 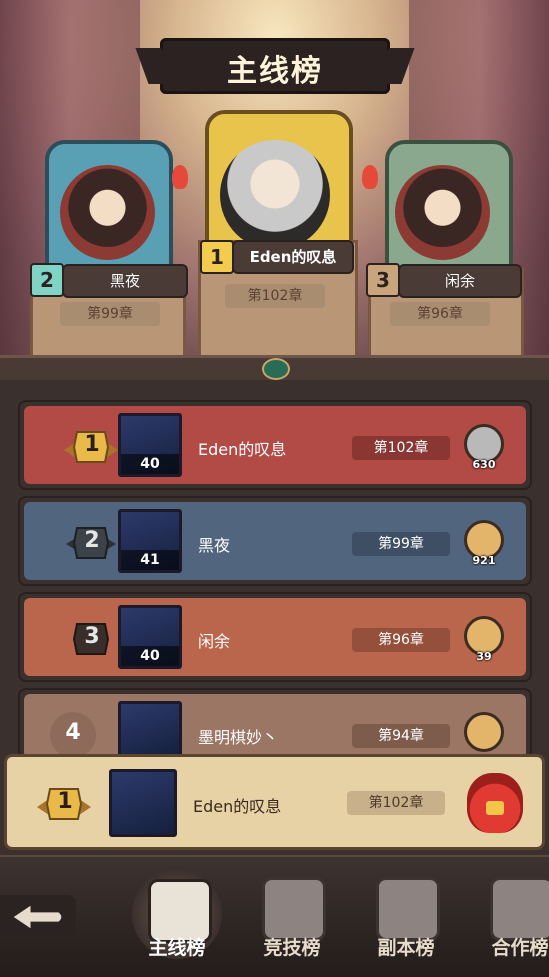 I want to click on podium-name-3: 闲余, so click(x=460, y=281).